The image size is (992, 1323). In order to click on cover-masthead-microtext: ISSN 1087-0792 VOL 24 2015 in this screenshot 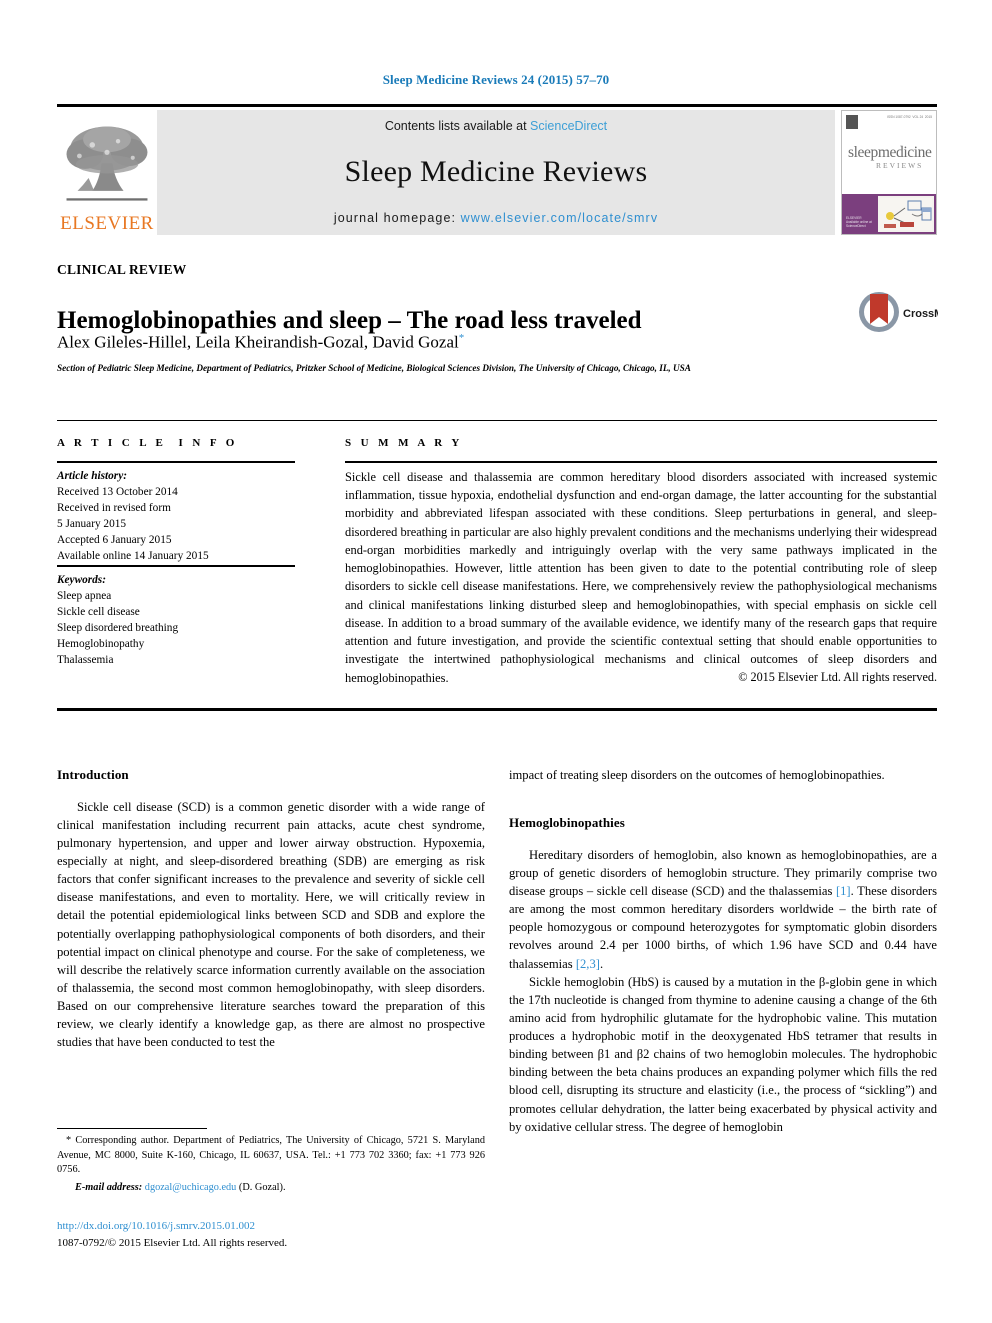, I will do `click(909, 117)`.